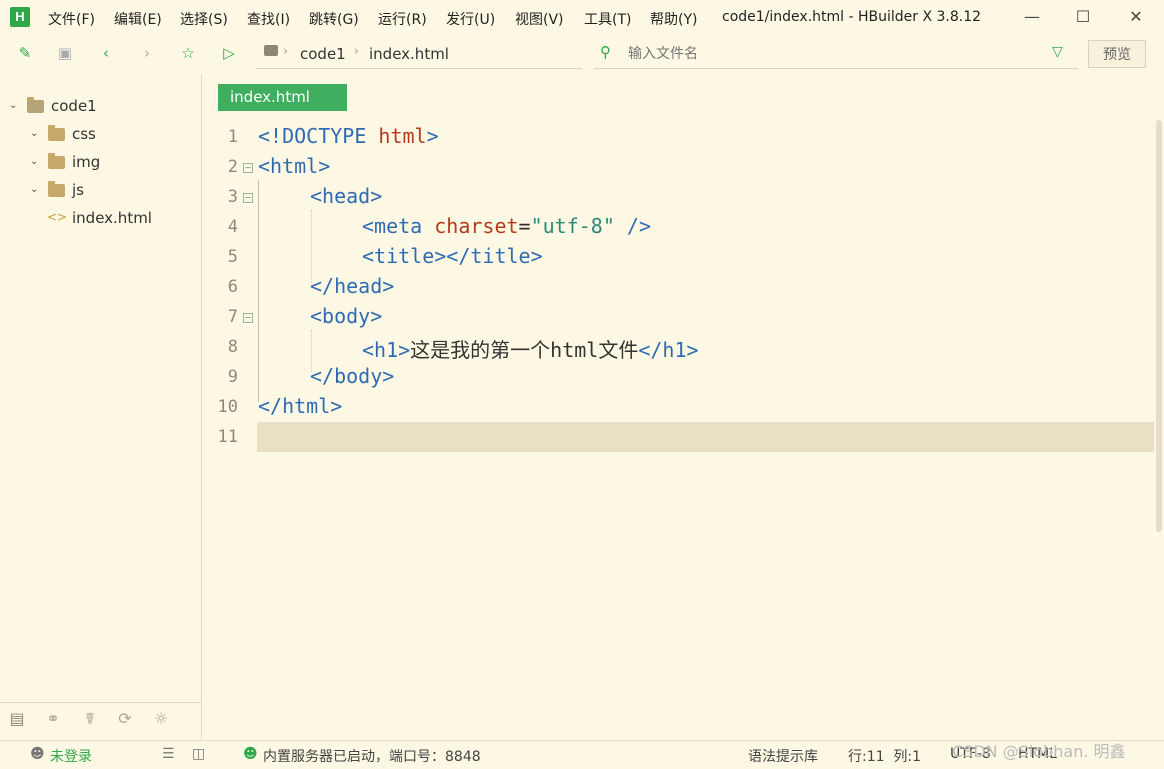 This screenshot has height=769, width=1164. What do you see at coordinates (65, 53) in the screenshot?
I see `save-icon: ▣` at bounding box center [65, 53].